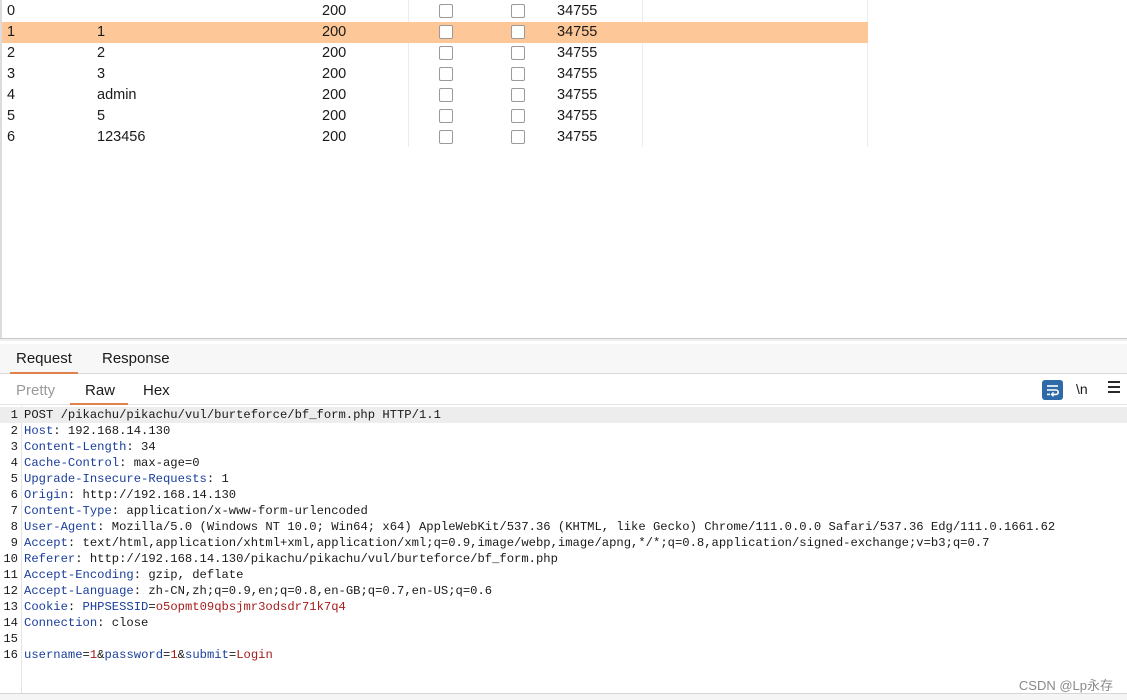  What do you see at coordinates (14, 511) in the screenshot?
I see `line-number: 7` at bounding box center [14, 511].